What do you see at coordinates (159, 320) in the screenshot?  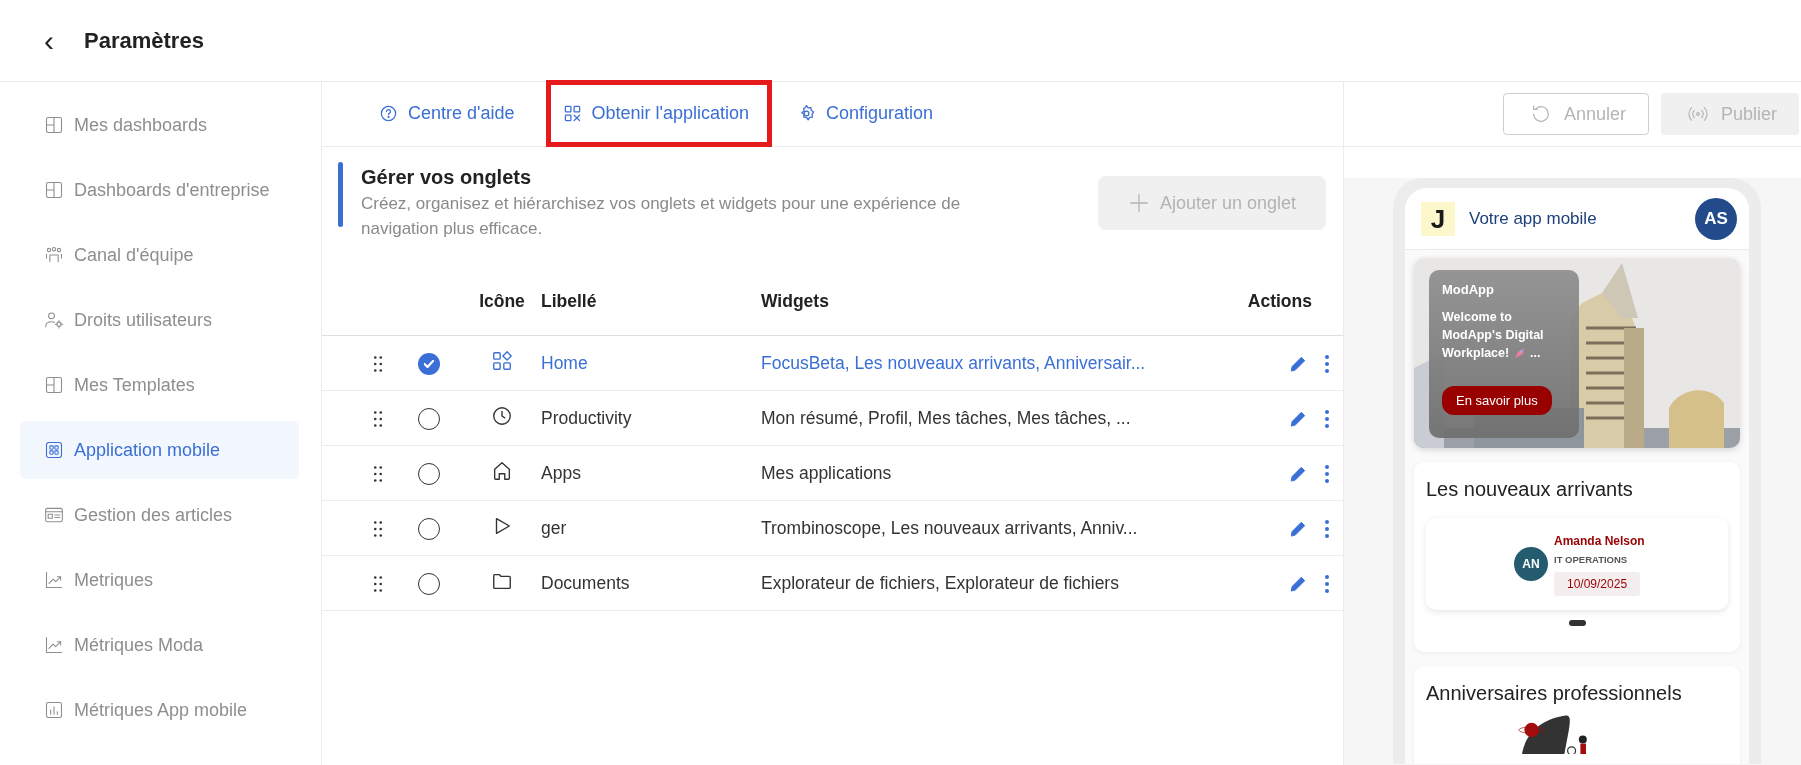 I see `sidebar-item: Droits utilisateurs` at bounding box center [159, 320].